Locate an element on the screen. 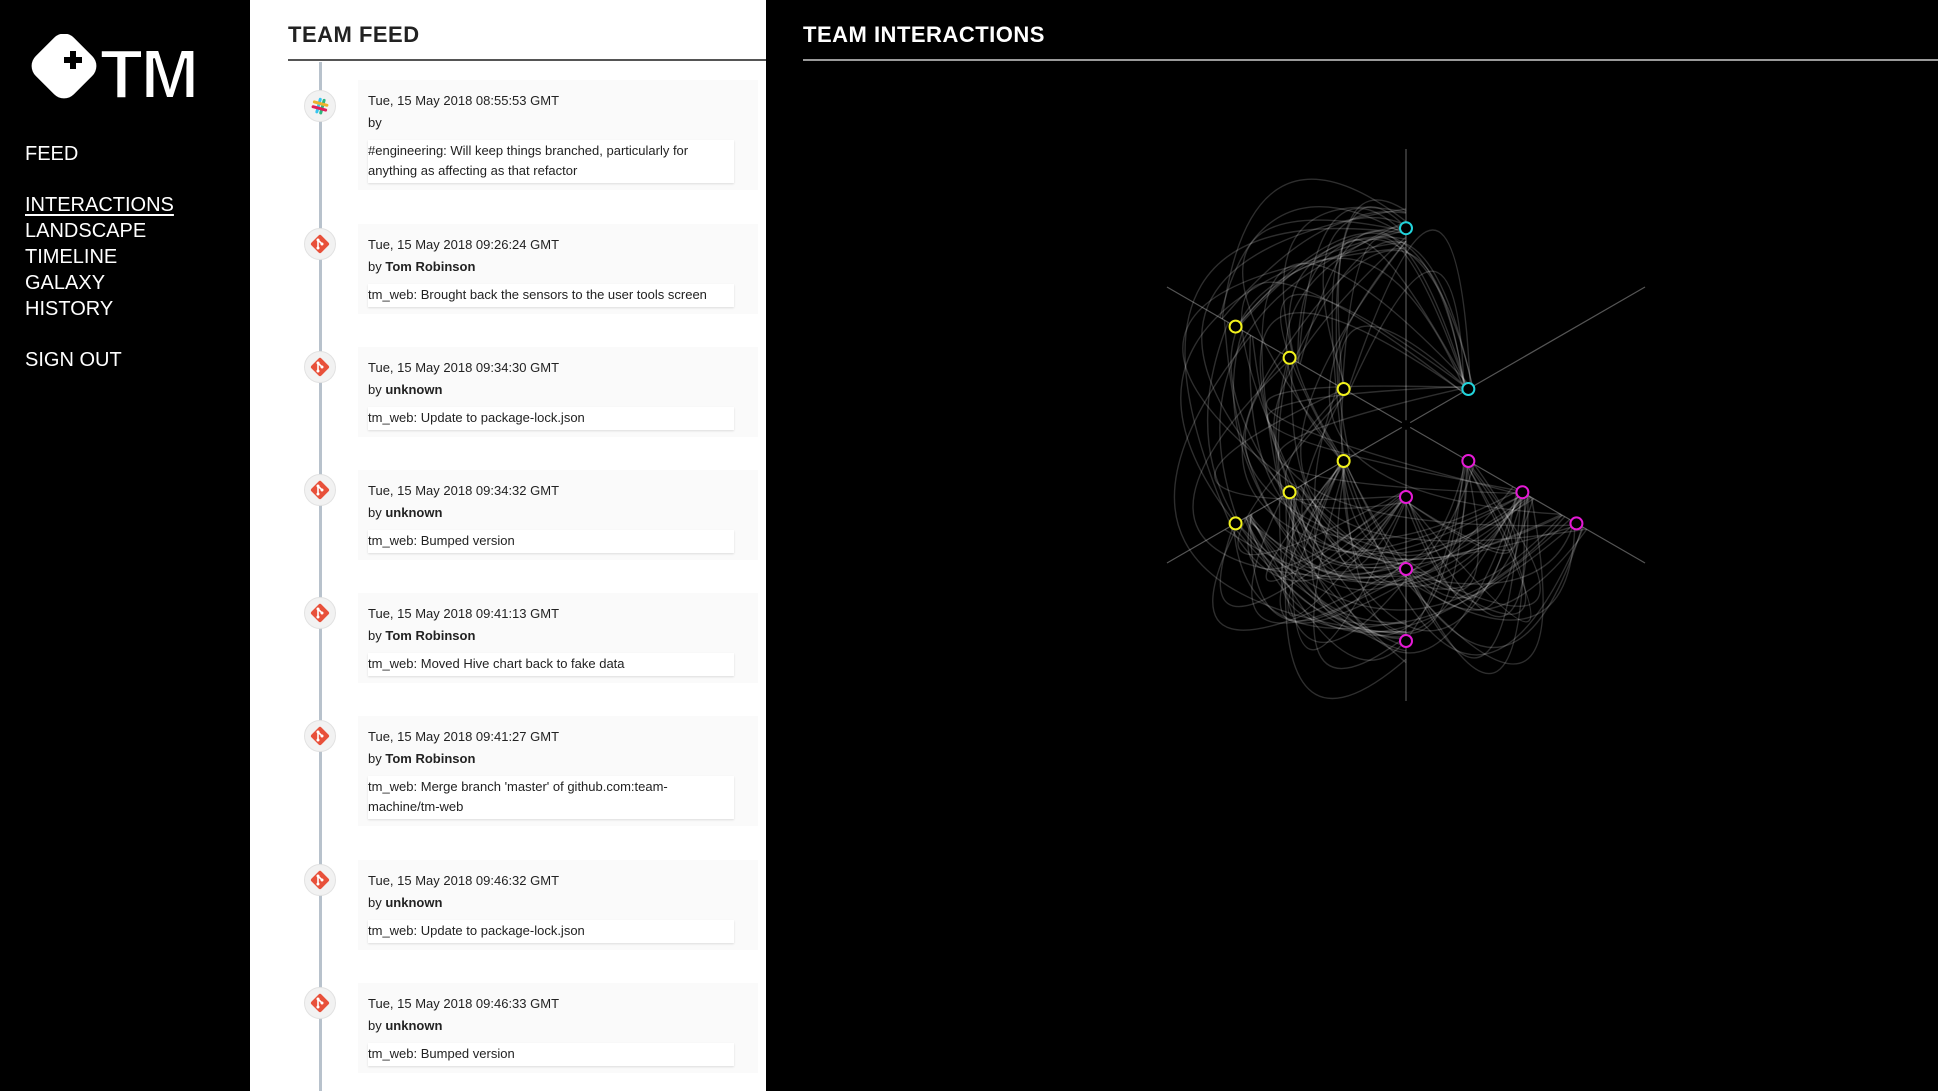  feed-timestamp: Tue, 15 May 2018 08:55:53 GMT is located at coordinates (464, 100).